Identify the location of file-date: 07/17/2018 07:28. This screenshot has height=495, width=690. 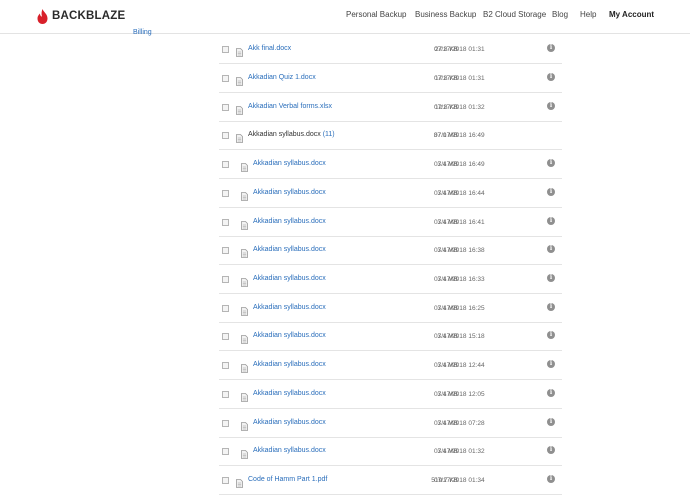
(459, 423).